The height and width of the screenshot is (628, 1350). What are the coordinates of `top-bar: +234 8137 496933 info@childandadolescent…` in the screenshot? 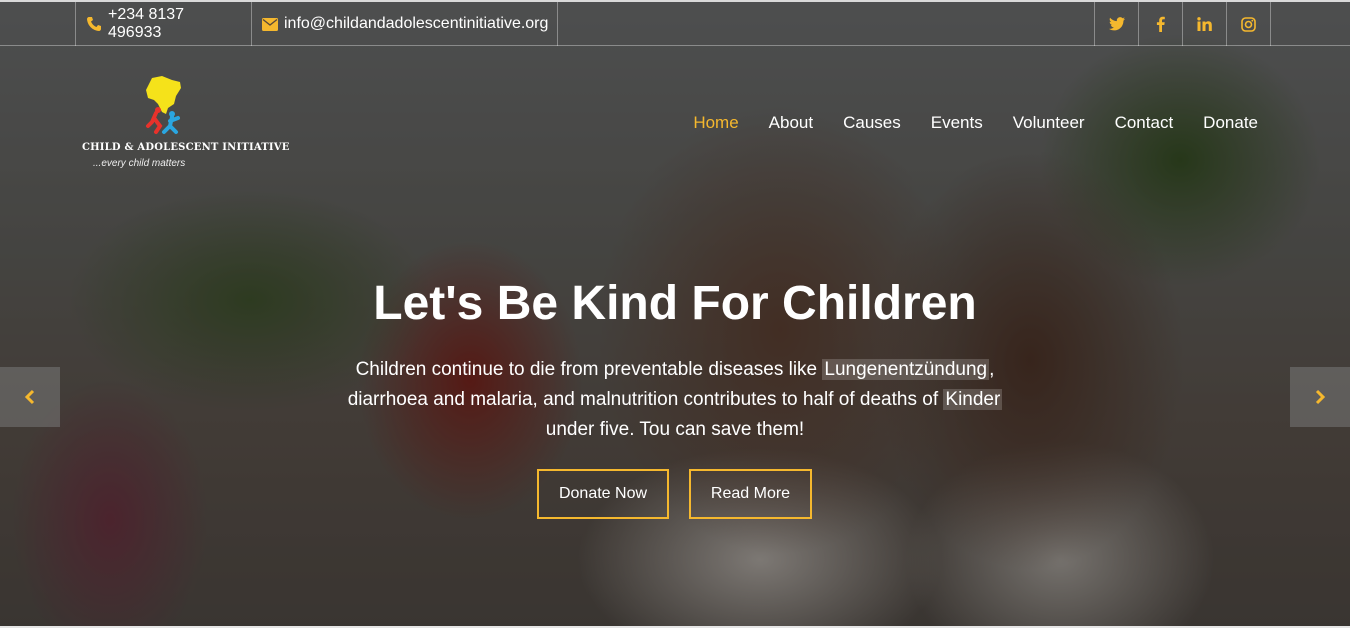 It's located at (675, 23).